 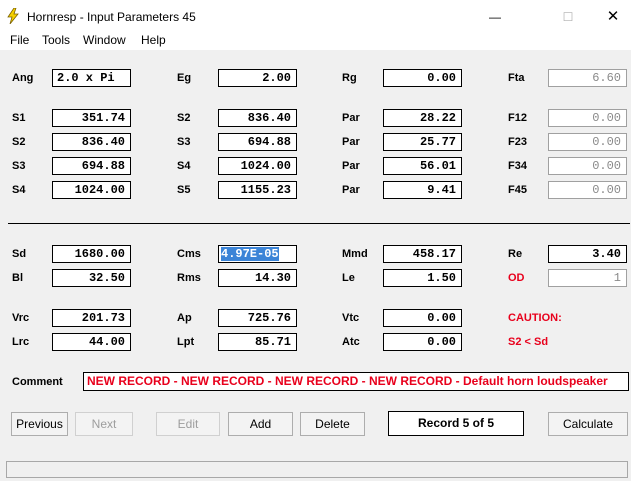 What do you see at coordinates (516, 278) in the screenshot?
I see `od-label: OD` at bounding box center [516, 278].